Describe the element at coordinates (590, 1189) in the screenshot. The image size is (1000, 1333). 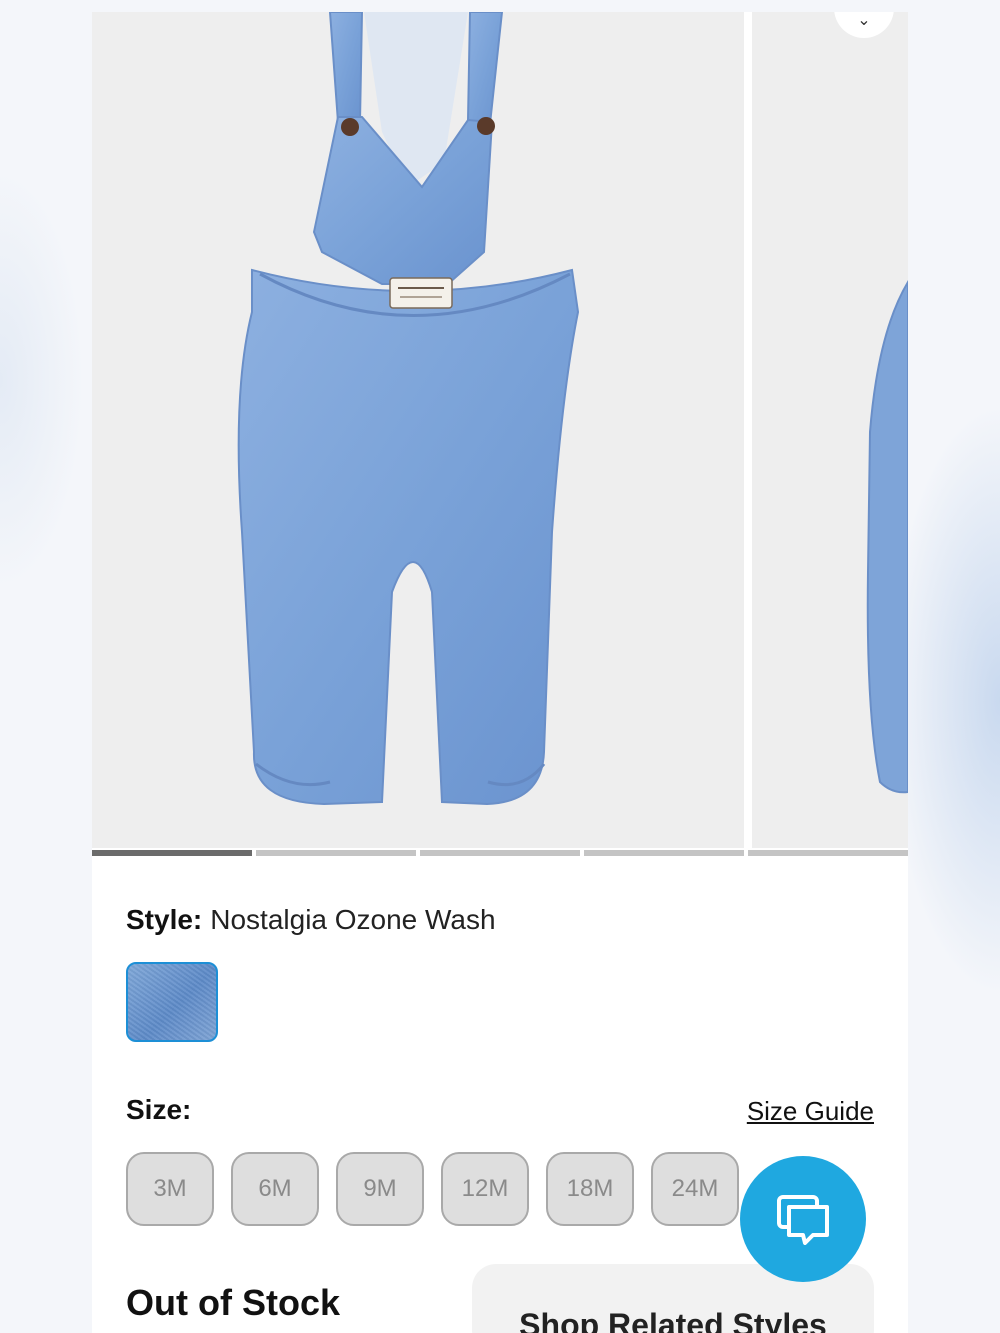
I see `size-option-18m: 18M` at that location.